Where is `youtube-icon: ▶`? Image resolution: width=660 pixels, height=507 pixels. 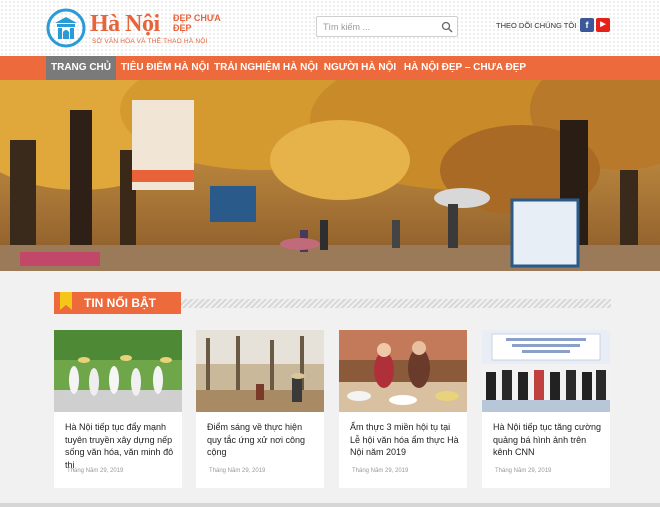 youtube-icon: ▶ is located at coordinates (603, 25).